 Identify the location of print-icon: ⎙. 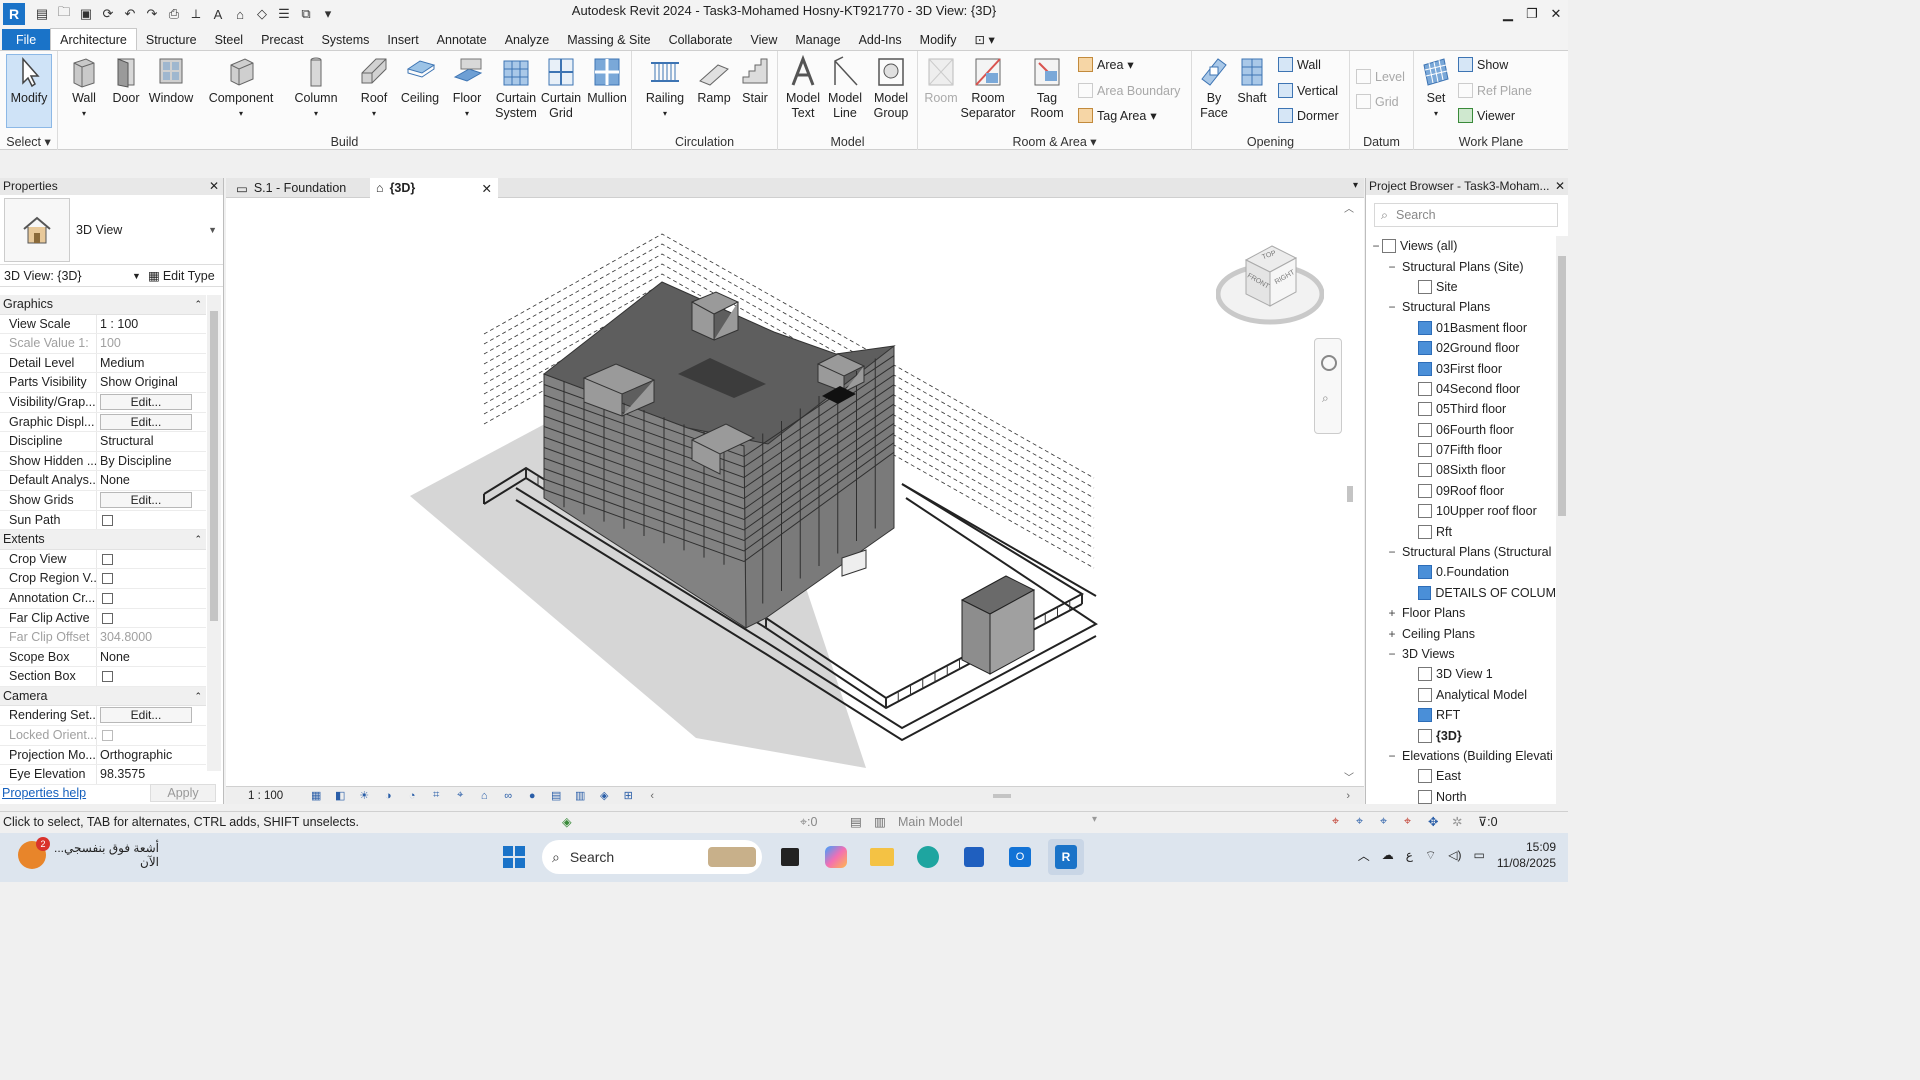
(174, 14).